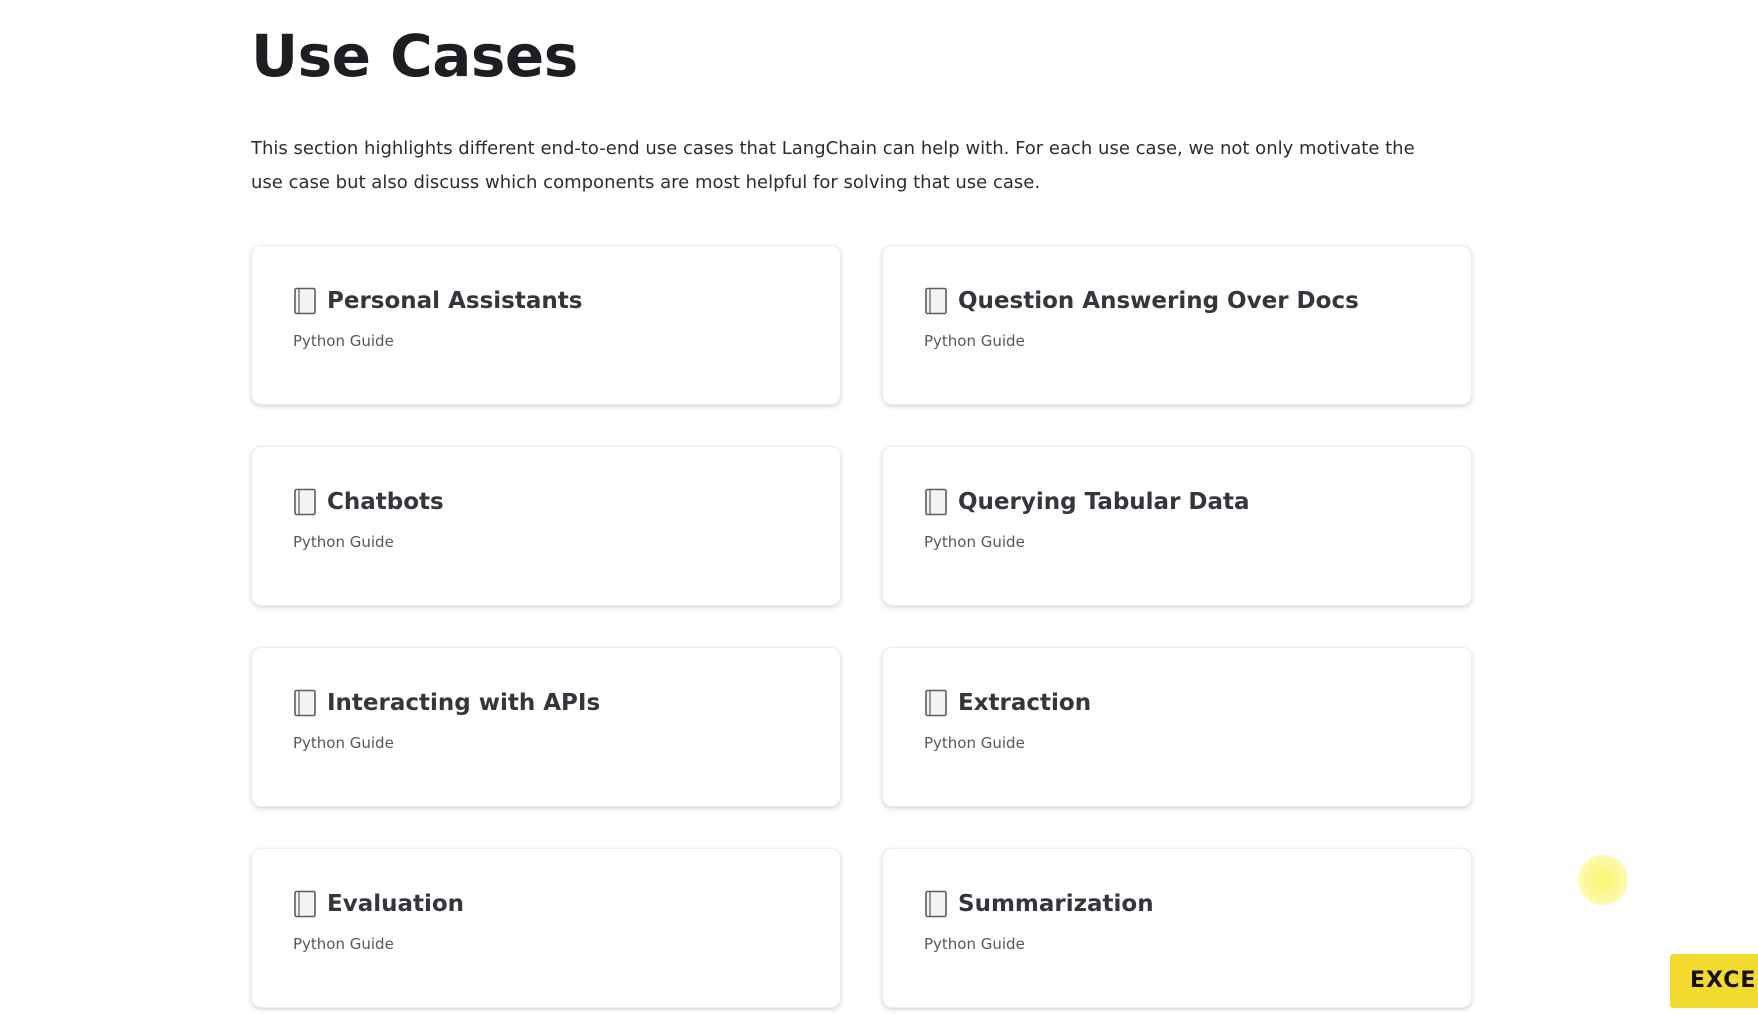 This screenshot has height=1014, width=1758. I want to click on card-evaluation: Evaluation Python Guide, so click(546, 928).